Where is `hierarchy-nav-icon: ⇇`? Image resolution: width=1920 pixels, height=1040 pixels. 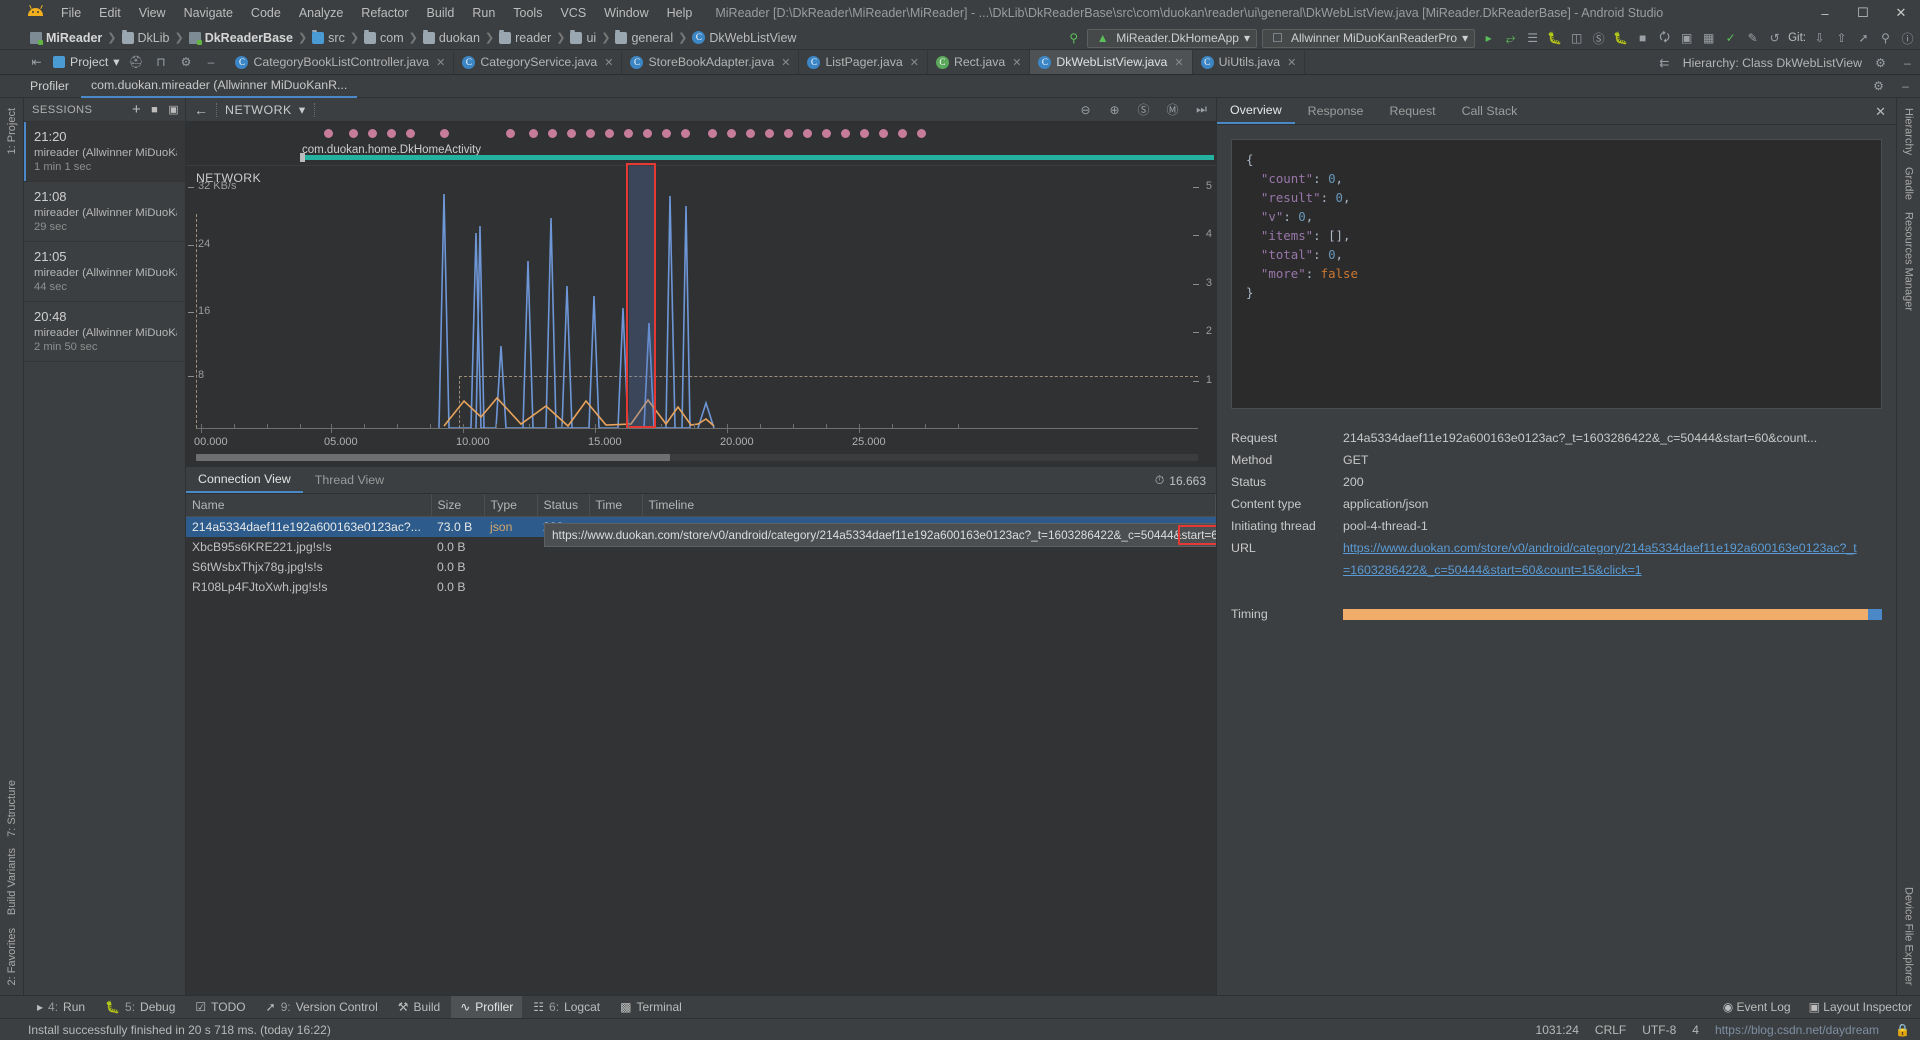
hierarchy-nav-icon: ⇇ is located at coordinates (1664, 62).